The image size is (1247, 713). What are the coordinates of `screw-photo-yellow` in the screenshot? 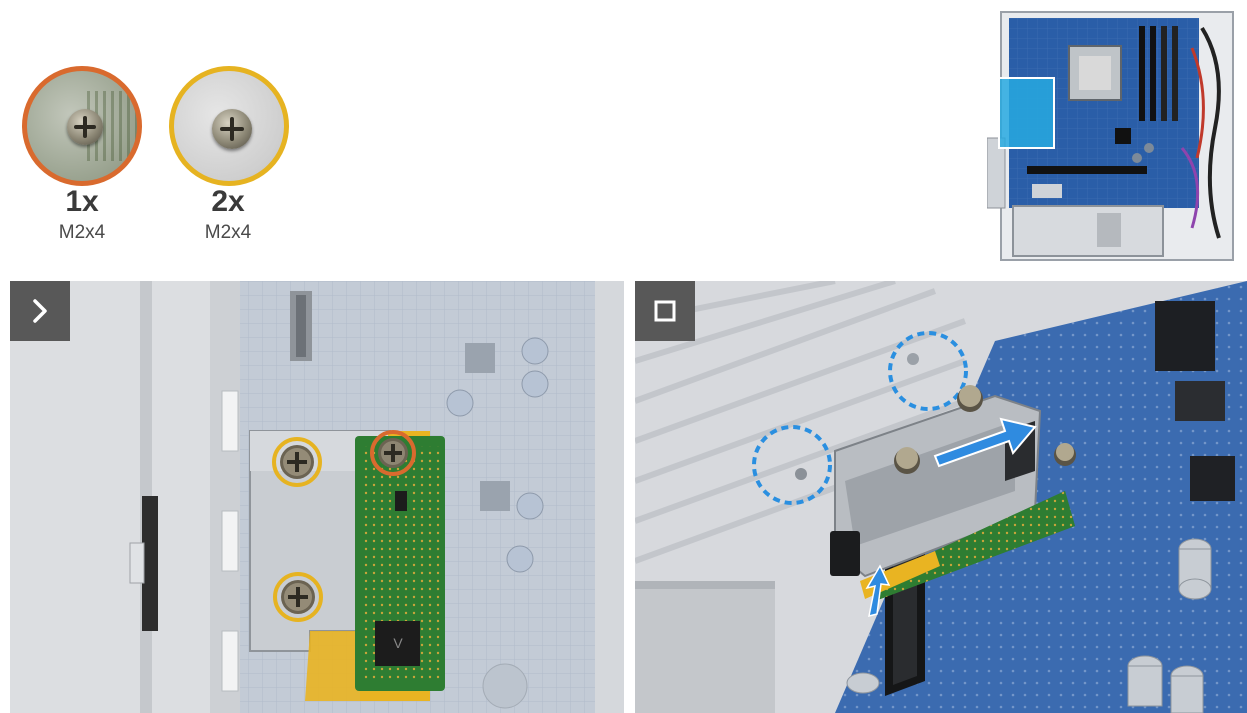 It's located at (229, 126).